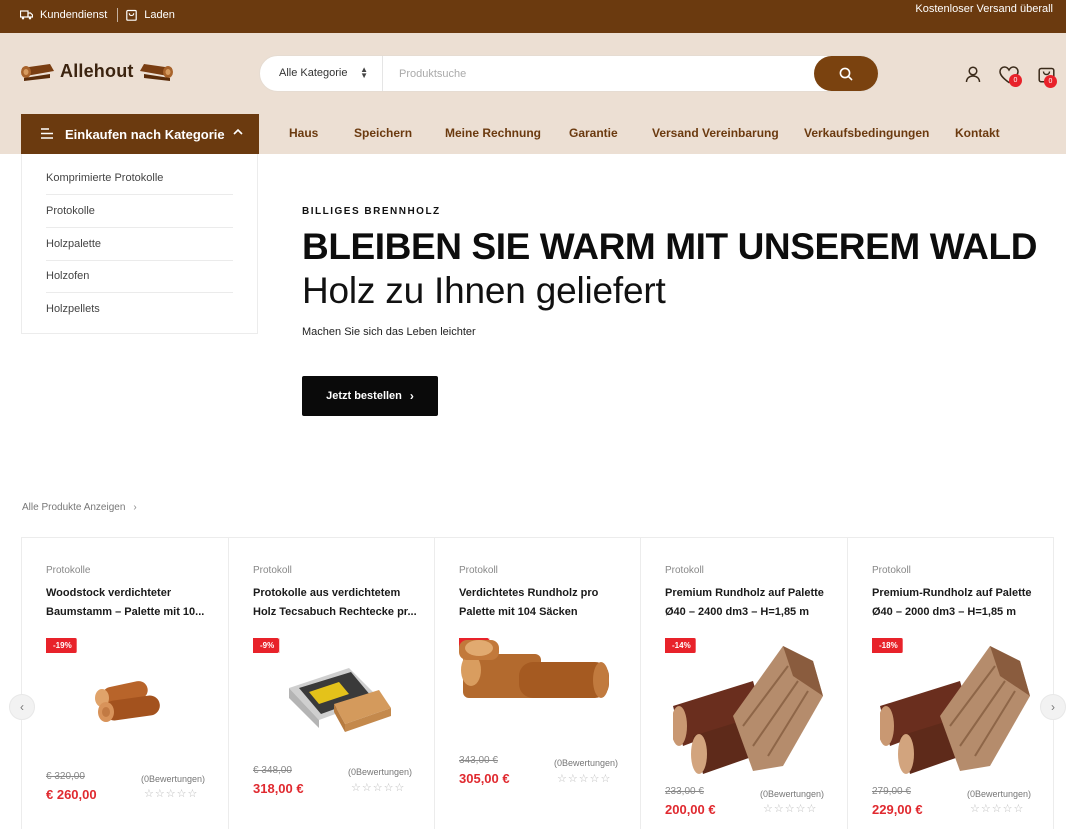 The height and width of the screenshot is (829, 1066). Describe the element at coordinates (1050, 81) in the screenshot. I see `cart-count-badge: 0` at that location.